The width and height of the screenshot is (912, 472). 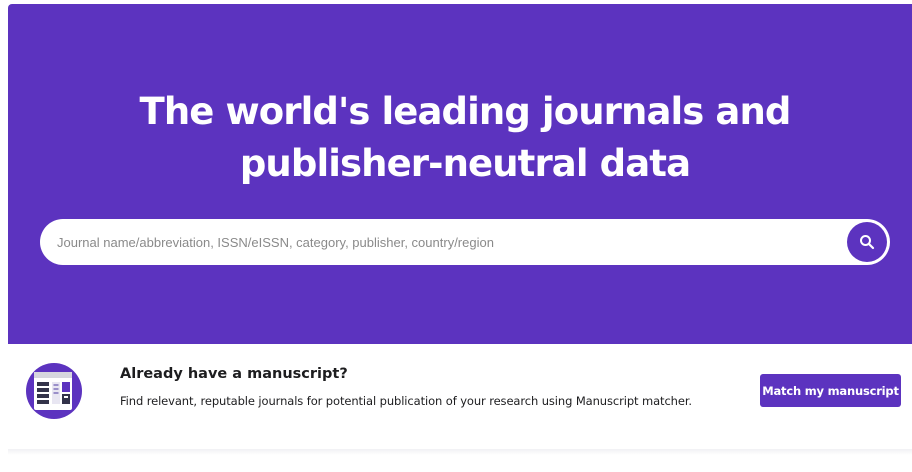 What do you see at coordinates (54, 391) in the screenshot?
I see `manuscript-illustration-icon` at bounding box center [54, 391].